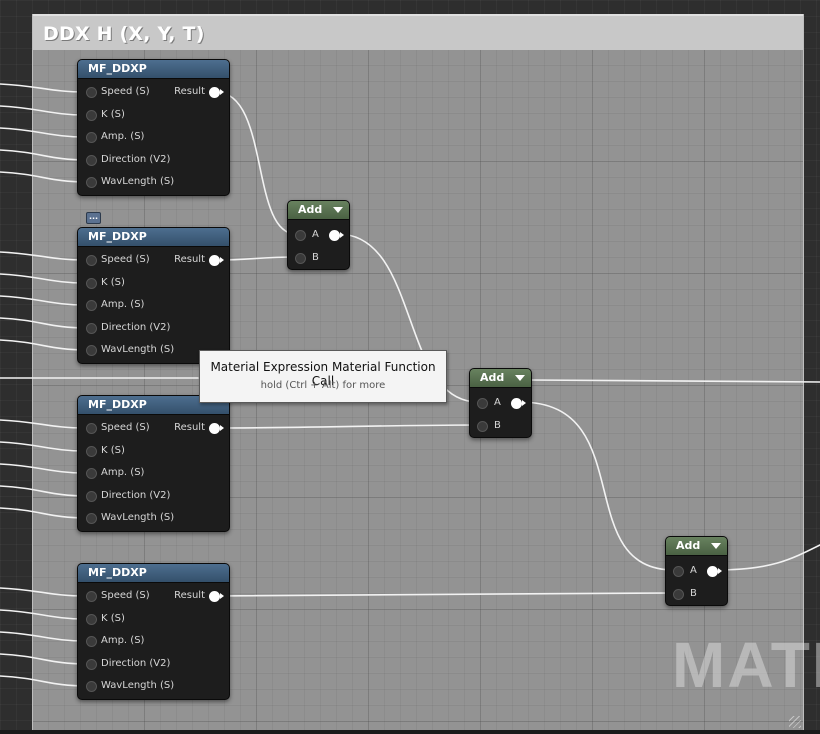  What do you see at coordinates (795, 722) in the screenshot?
I see `comment-resize-grip` at bounding box center [795, 722].